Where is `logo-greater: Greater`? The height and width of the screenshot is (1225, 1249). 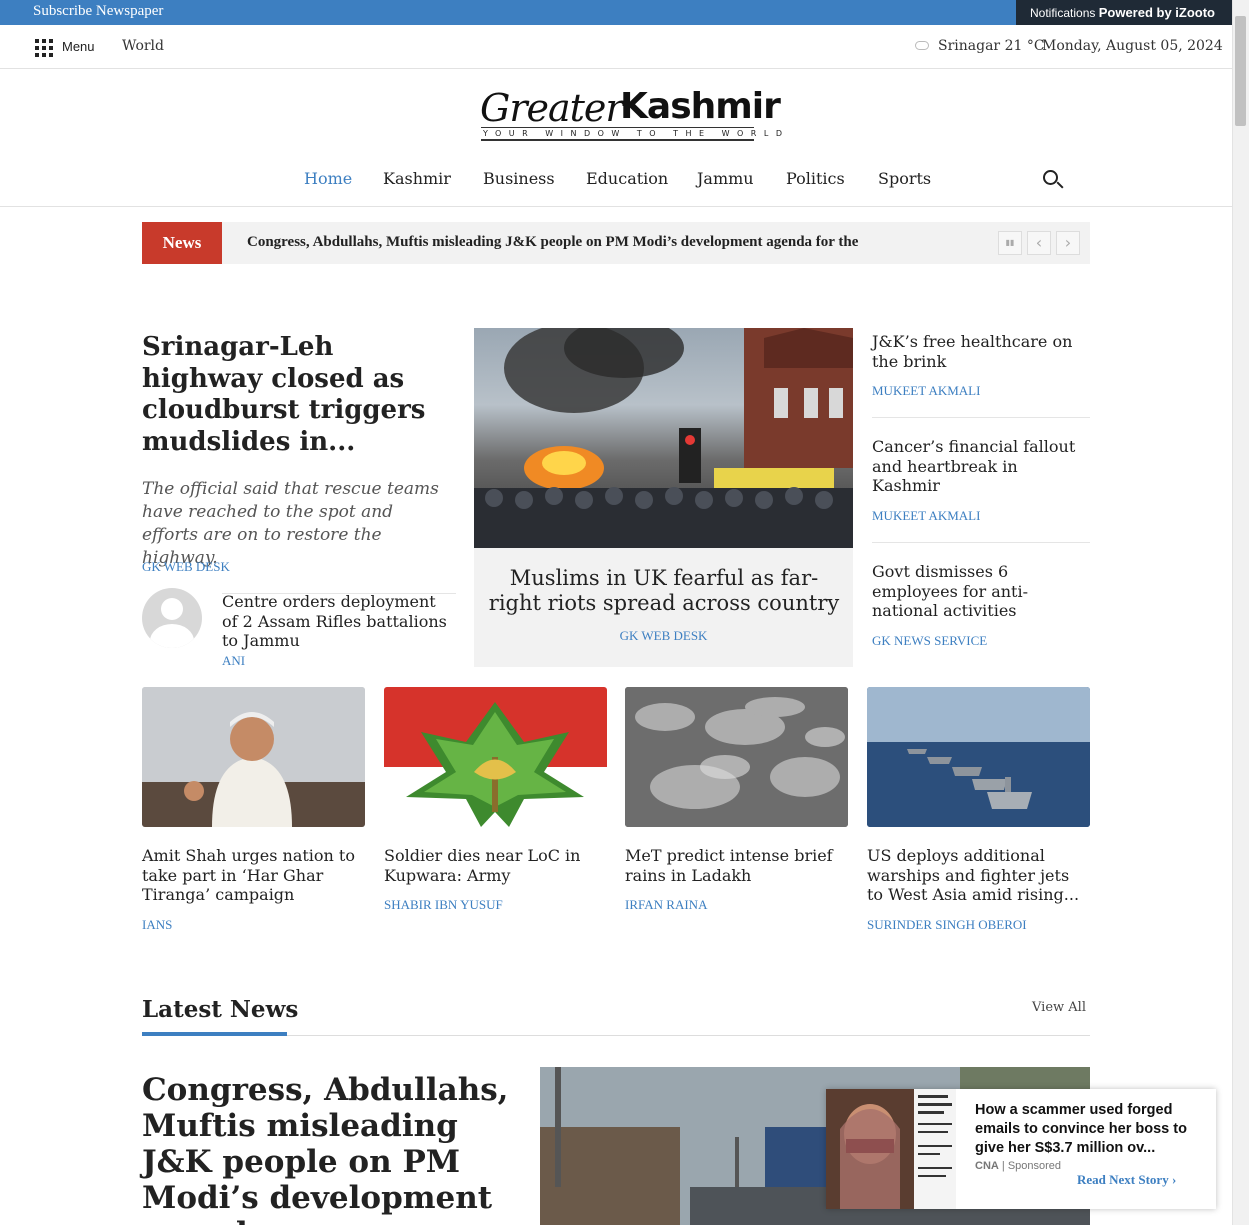 logo-greater: Greater is located at coordinates (552, 108).